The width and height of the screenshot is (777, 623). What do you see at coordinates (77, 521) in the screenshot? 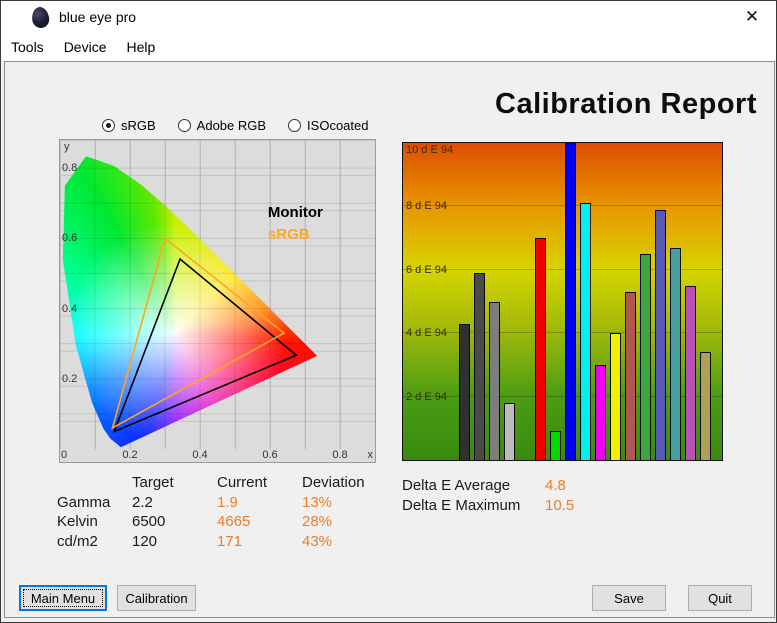
I see `row-kelvin-label: Kelvin` at bounding box center [77, 521].